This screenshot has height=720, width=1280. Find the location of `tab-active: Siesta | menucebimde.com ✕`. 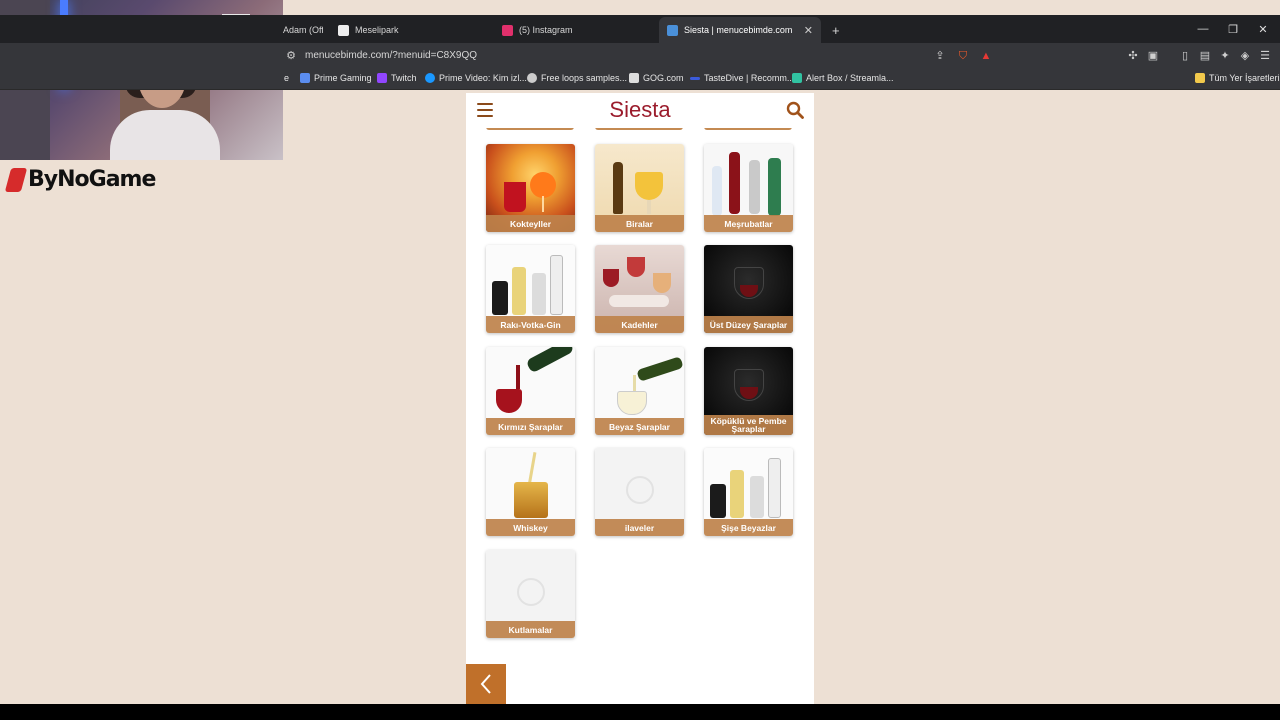

tab-active: Siesta | menucebimde.com ✕ is located at coordinates (740, 30).